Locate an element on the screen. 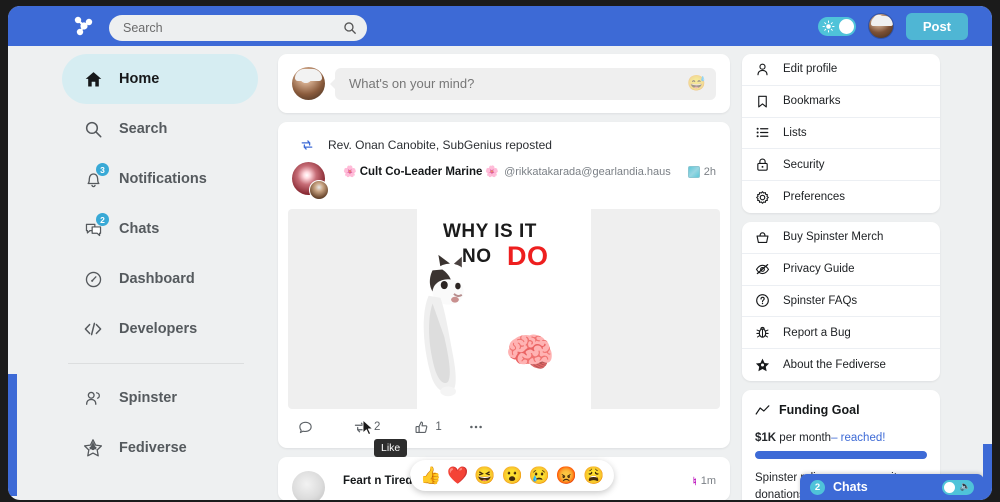 The width and height of the screenshot is (1000, 502). right-item-about-fediverse: About the Fediverse is located at coordinates (841, 365).